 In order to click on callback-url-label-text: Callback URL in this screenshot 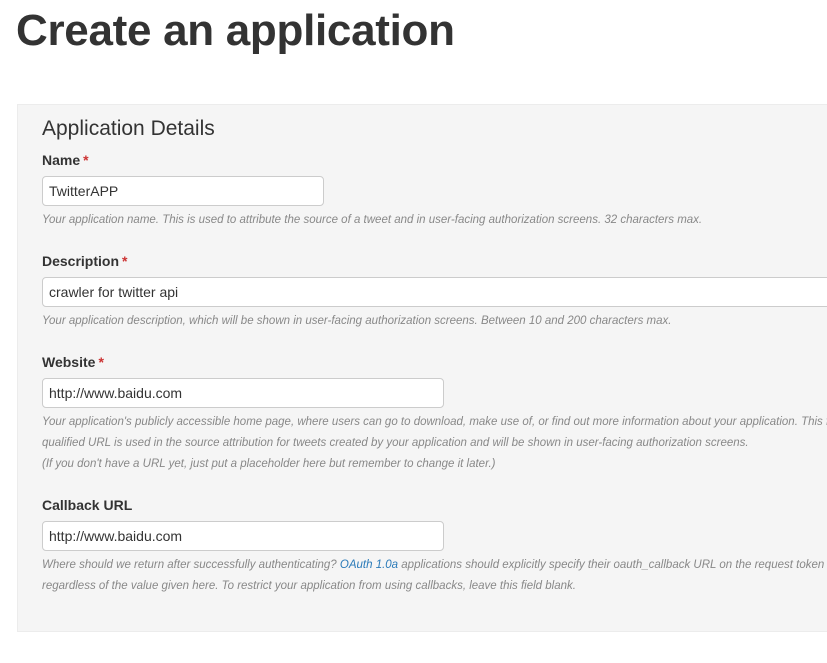, I will do `click(87, 505)`.